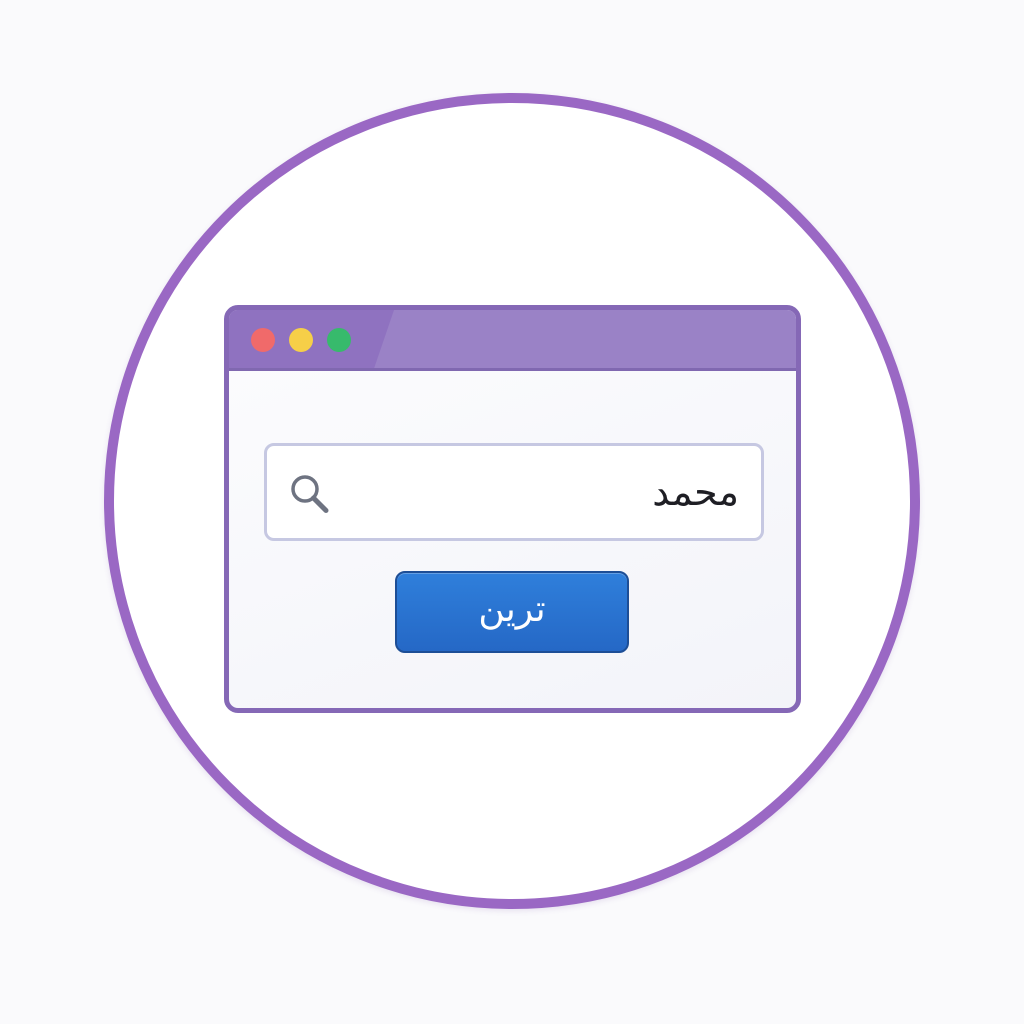 The height and width of the screenshot is (1024, 1024). Describe the element at coordinates (309, 494) in the screenshot. I see `search-icon` at that location.